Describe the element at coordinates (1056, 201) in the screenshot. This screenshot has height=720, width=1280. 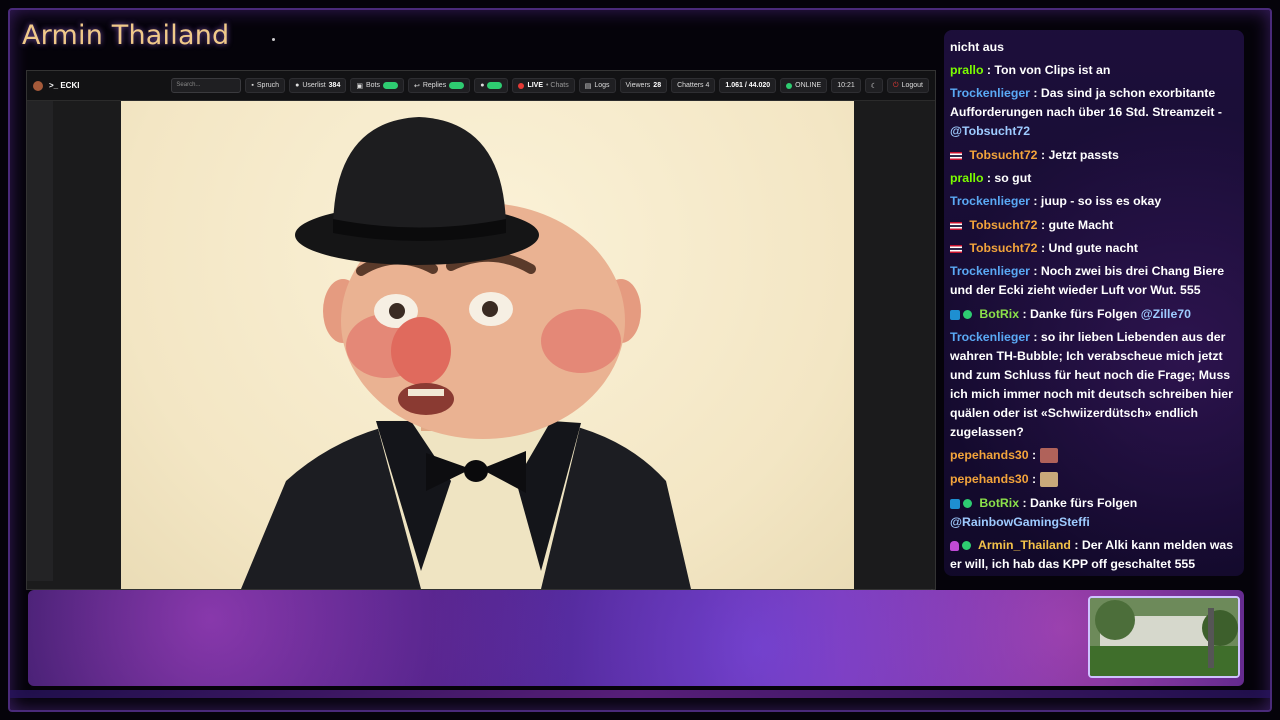
I see `chat-message: Trockenlieger : juup - so iss es okay` at that location.